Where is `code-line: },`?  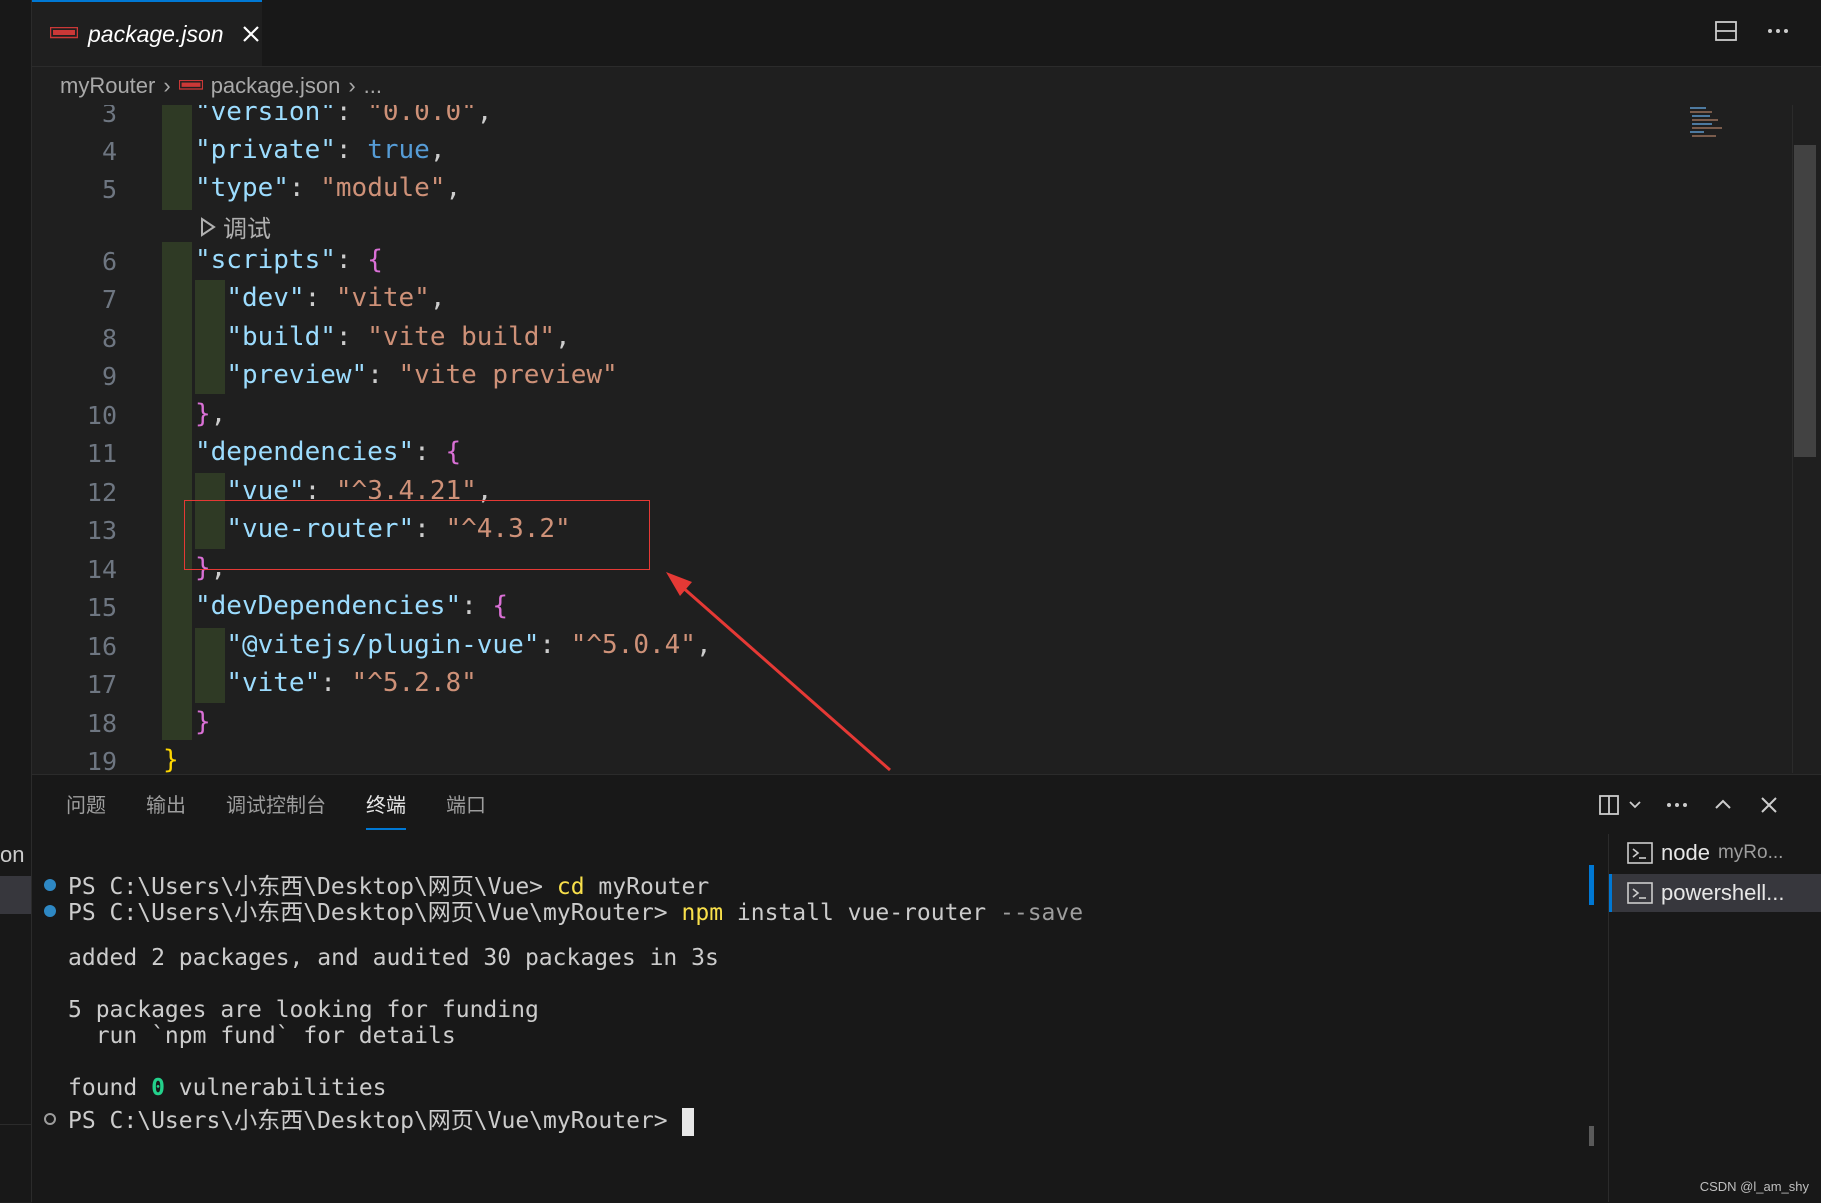
code-line: }, is located at coordinates (211, 414).